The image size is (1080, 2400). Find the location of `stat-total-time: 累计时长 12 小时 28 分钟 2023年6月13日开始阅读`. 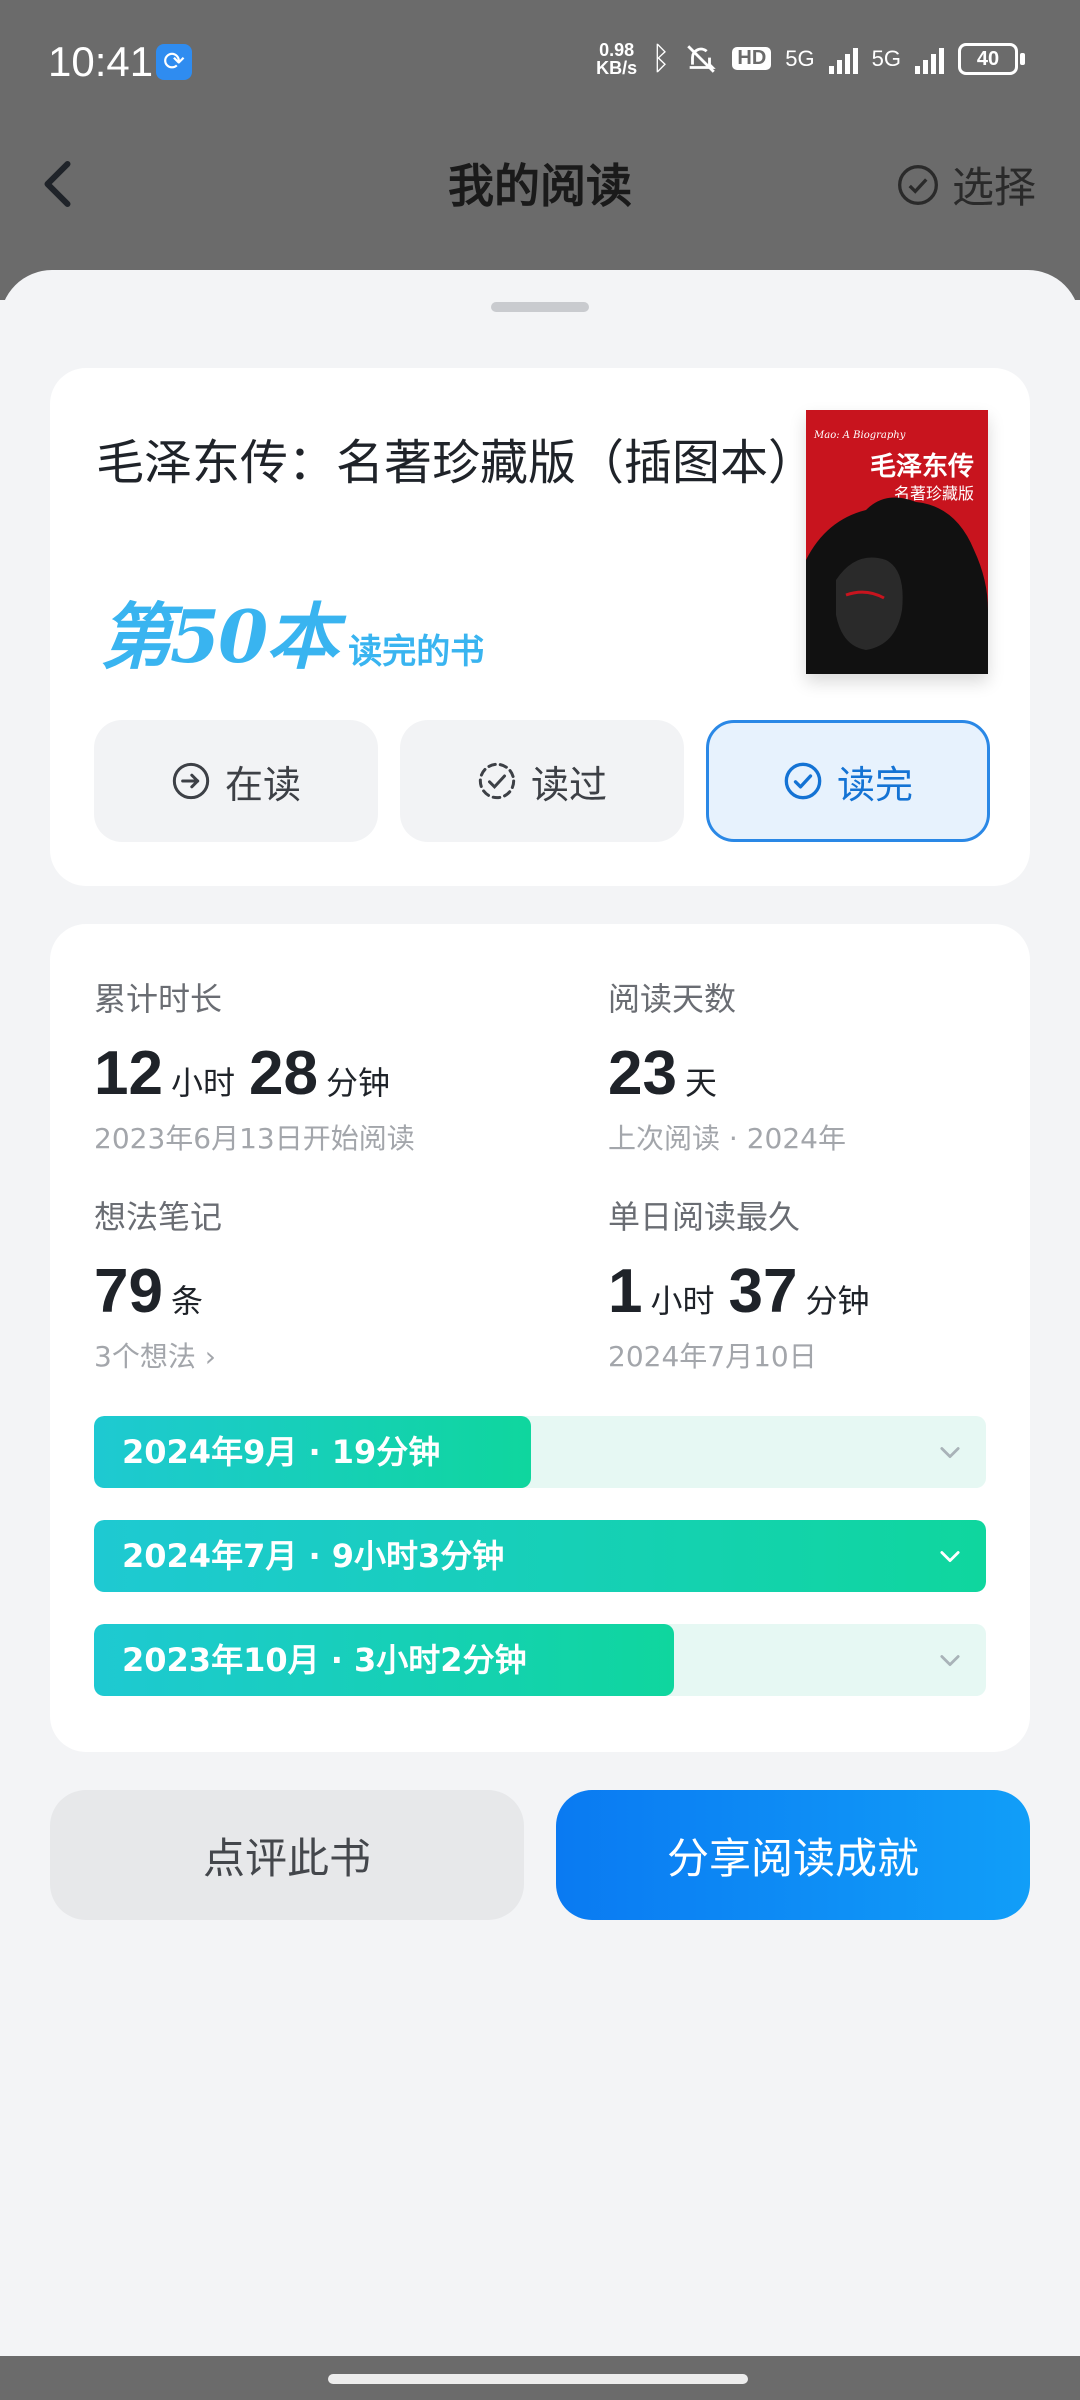

stat-total-time: 累计时长 12 小时 28 分钟 2023年6月13日开始阅读 is located at coordinates (254, 1065).